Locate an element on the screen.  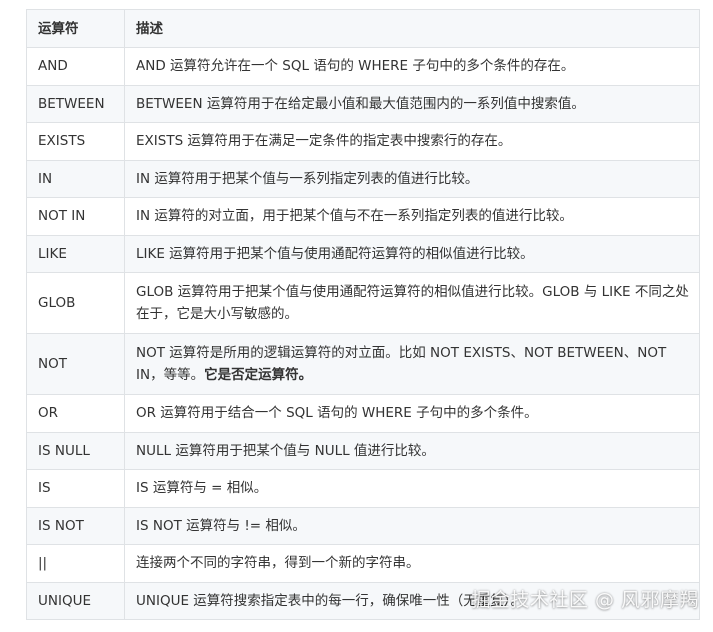
description-text: BETWEEN 运算符用于在给定最小值和最大值范围内的一系列值中搜索值。 is located at coordinates (360, 103).